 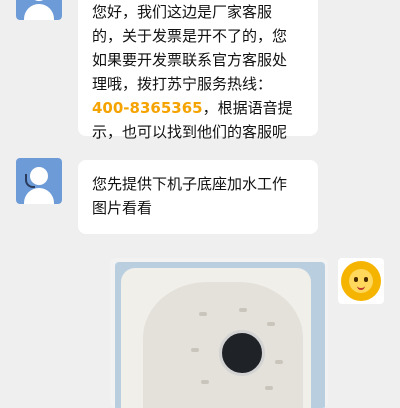 I want to click on headset-mic-icon, so click(x=30, y=181).